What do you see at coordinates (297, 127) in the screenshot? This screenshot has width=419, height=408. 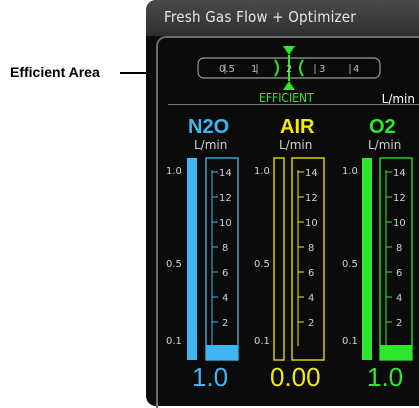 I see `air-label: AIR` at bounding box center [297, 127].